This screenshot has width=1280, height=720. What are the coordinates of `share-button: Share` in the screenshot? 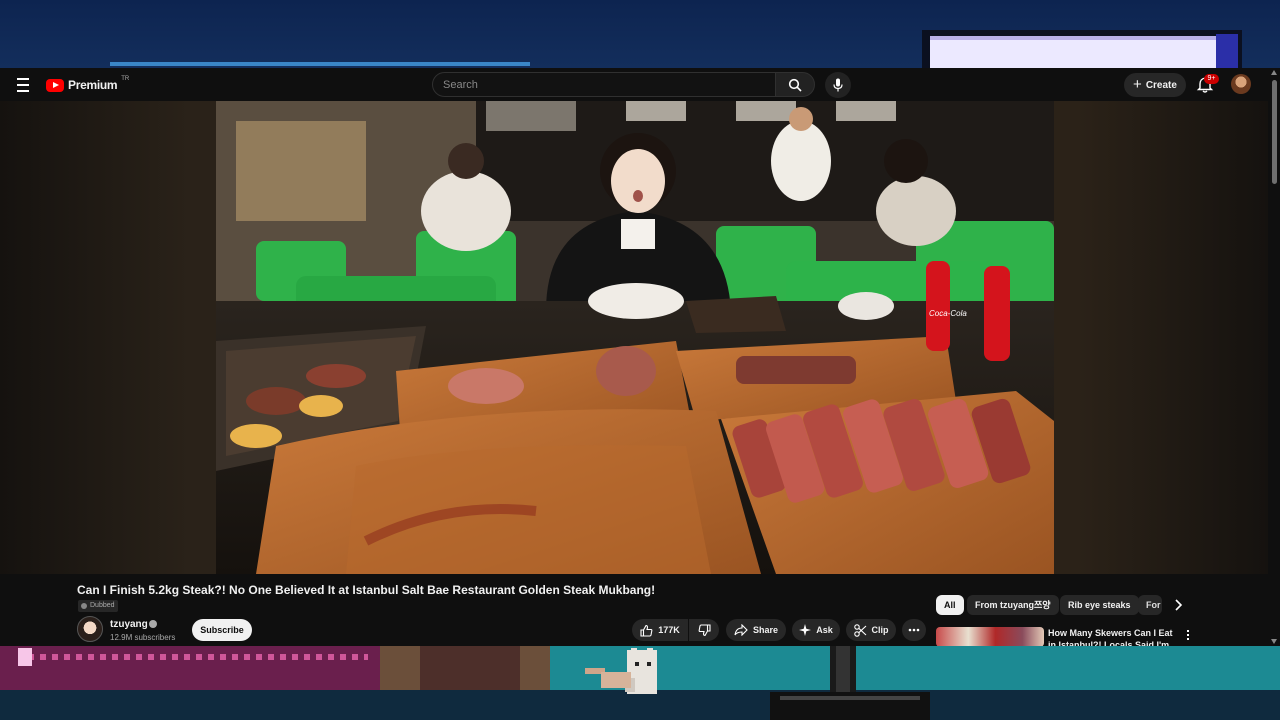 It's located at (756, 630).